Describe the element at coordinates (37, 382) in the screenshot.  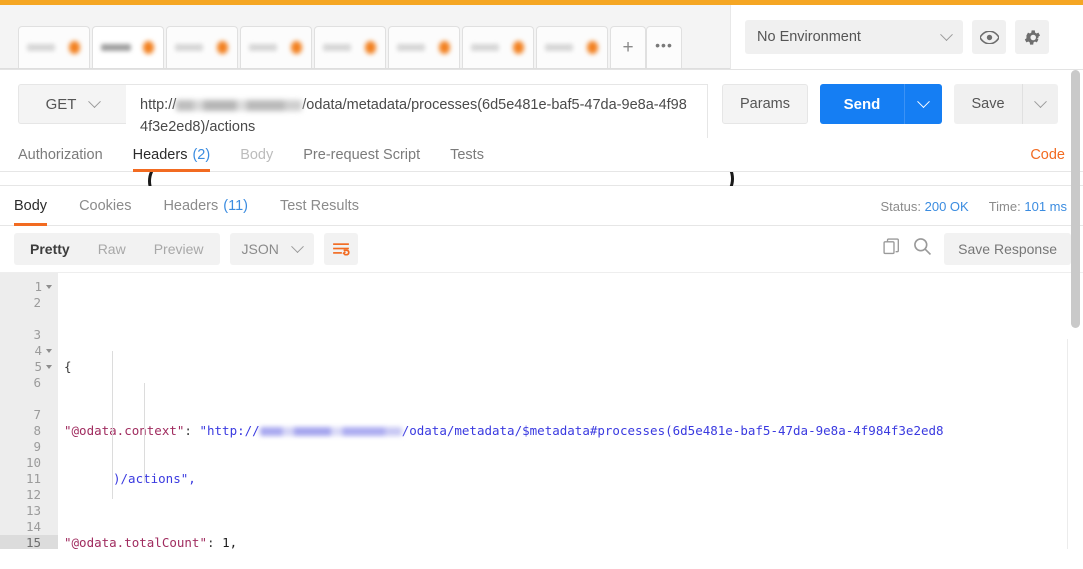
I see `line-number: 6` at that location.